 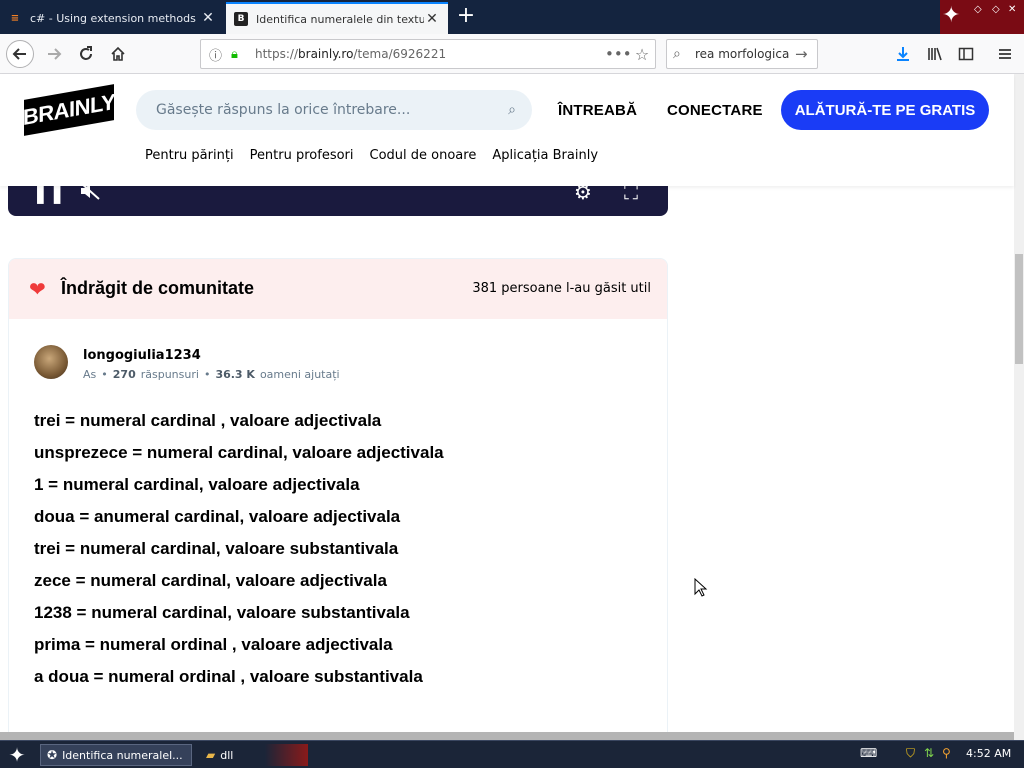 I want to click on search-tray-icon: ⚲, so click(x=946, y=753).